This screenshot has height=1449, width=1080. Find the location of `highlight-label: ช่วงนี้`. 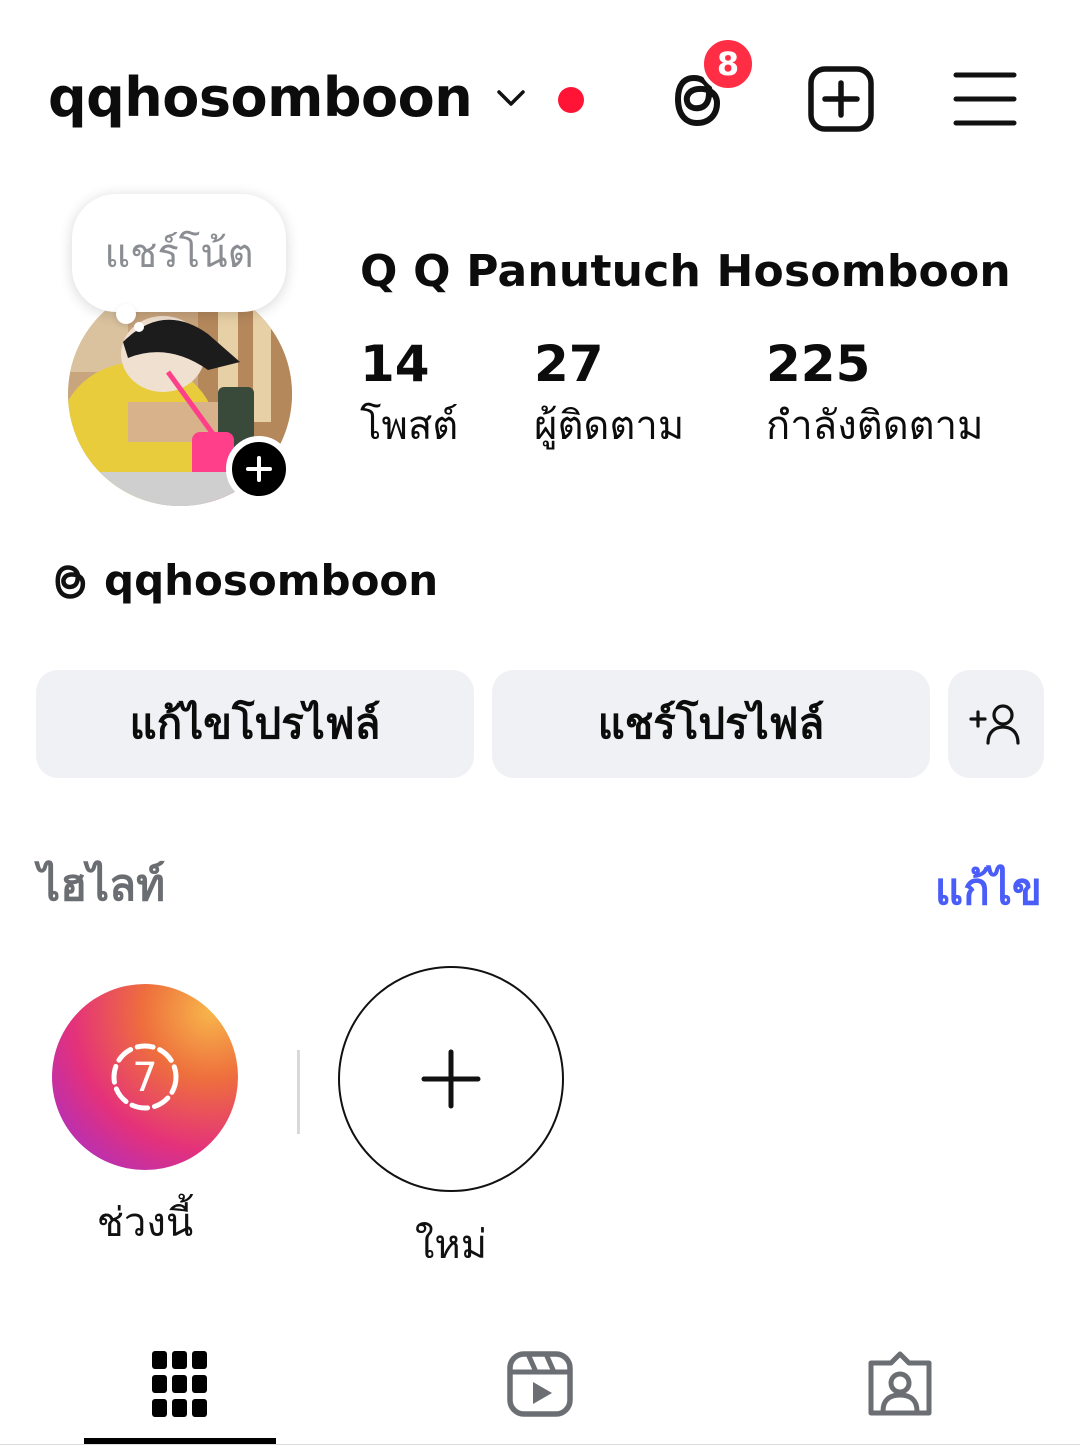

highlight-label: ช่วงนี้ is located at coordinates (145, 1223).